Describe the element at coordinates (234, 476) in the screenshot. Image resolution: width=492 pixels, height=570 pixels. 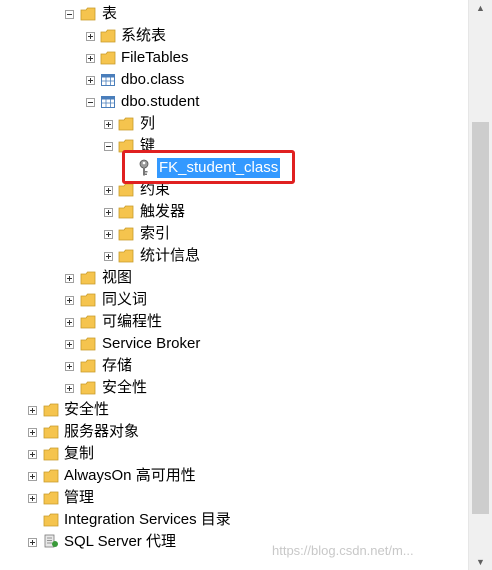
I see `tree-node-alwayson: AlwaysOn 高可用性` at that location.